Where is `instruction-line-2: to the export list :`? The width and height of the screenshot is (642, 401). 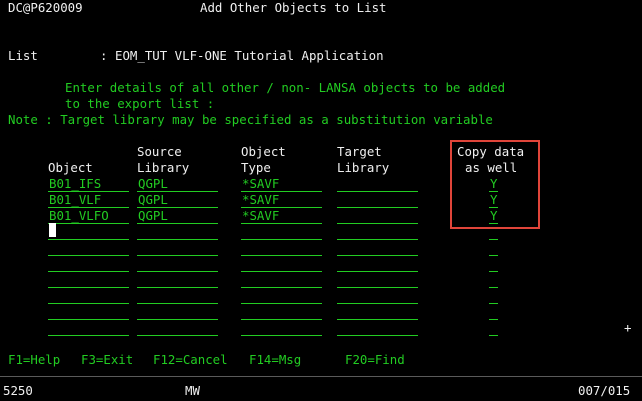
instruction-line-2: to the export list : is located at coordinates (140, 103).